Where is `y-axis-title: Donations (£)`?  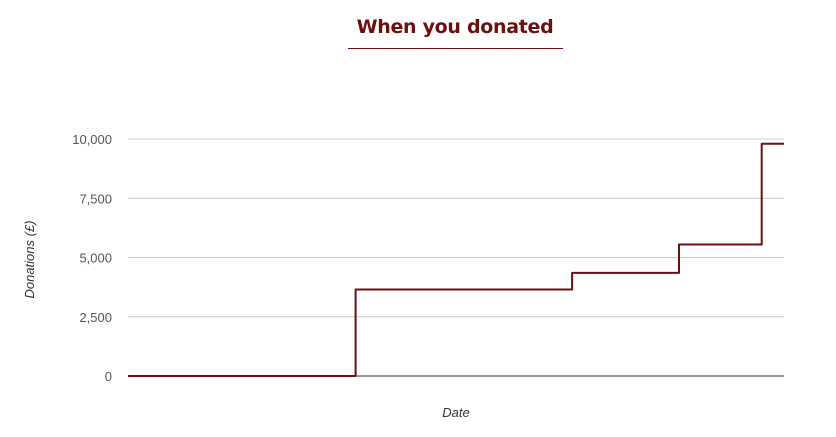
y-axis-title: Donations (£) is located at coordinates (29, 259).